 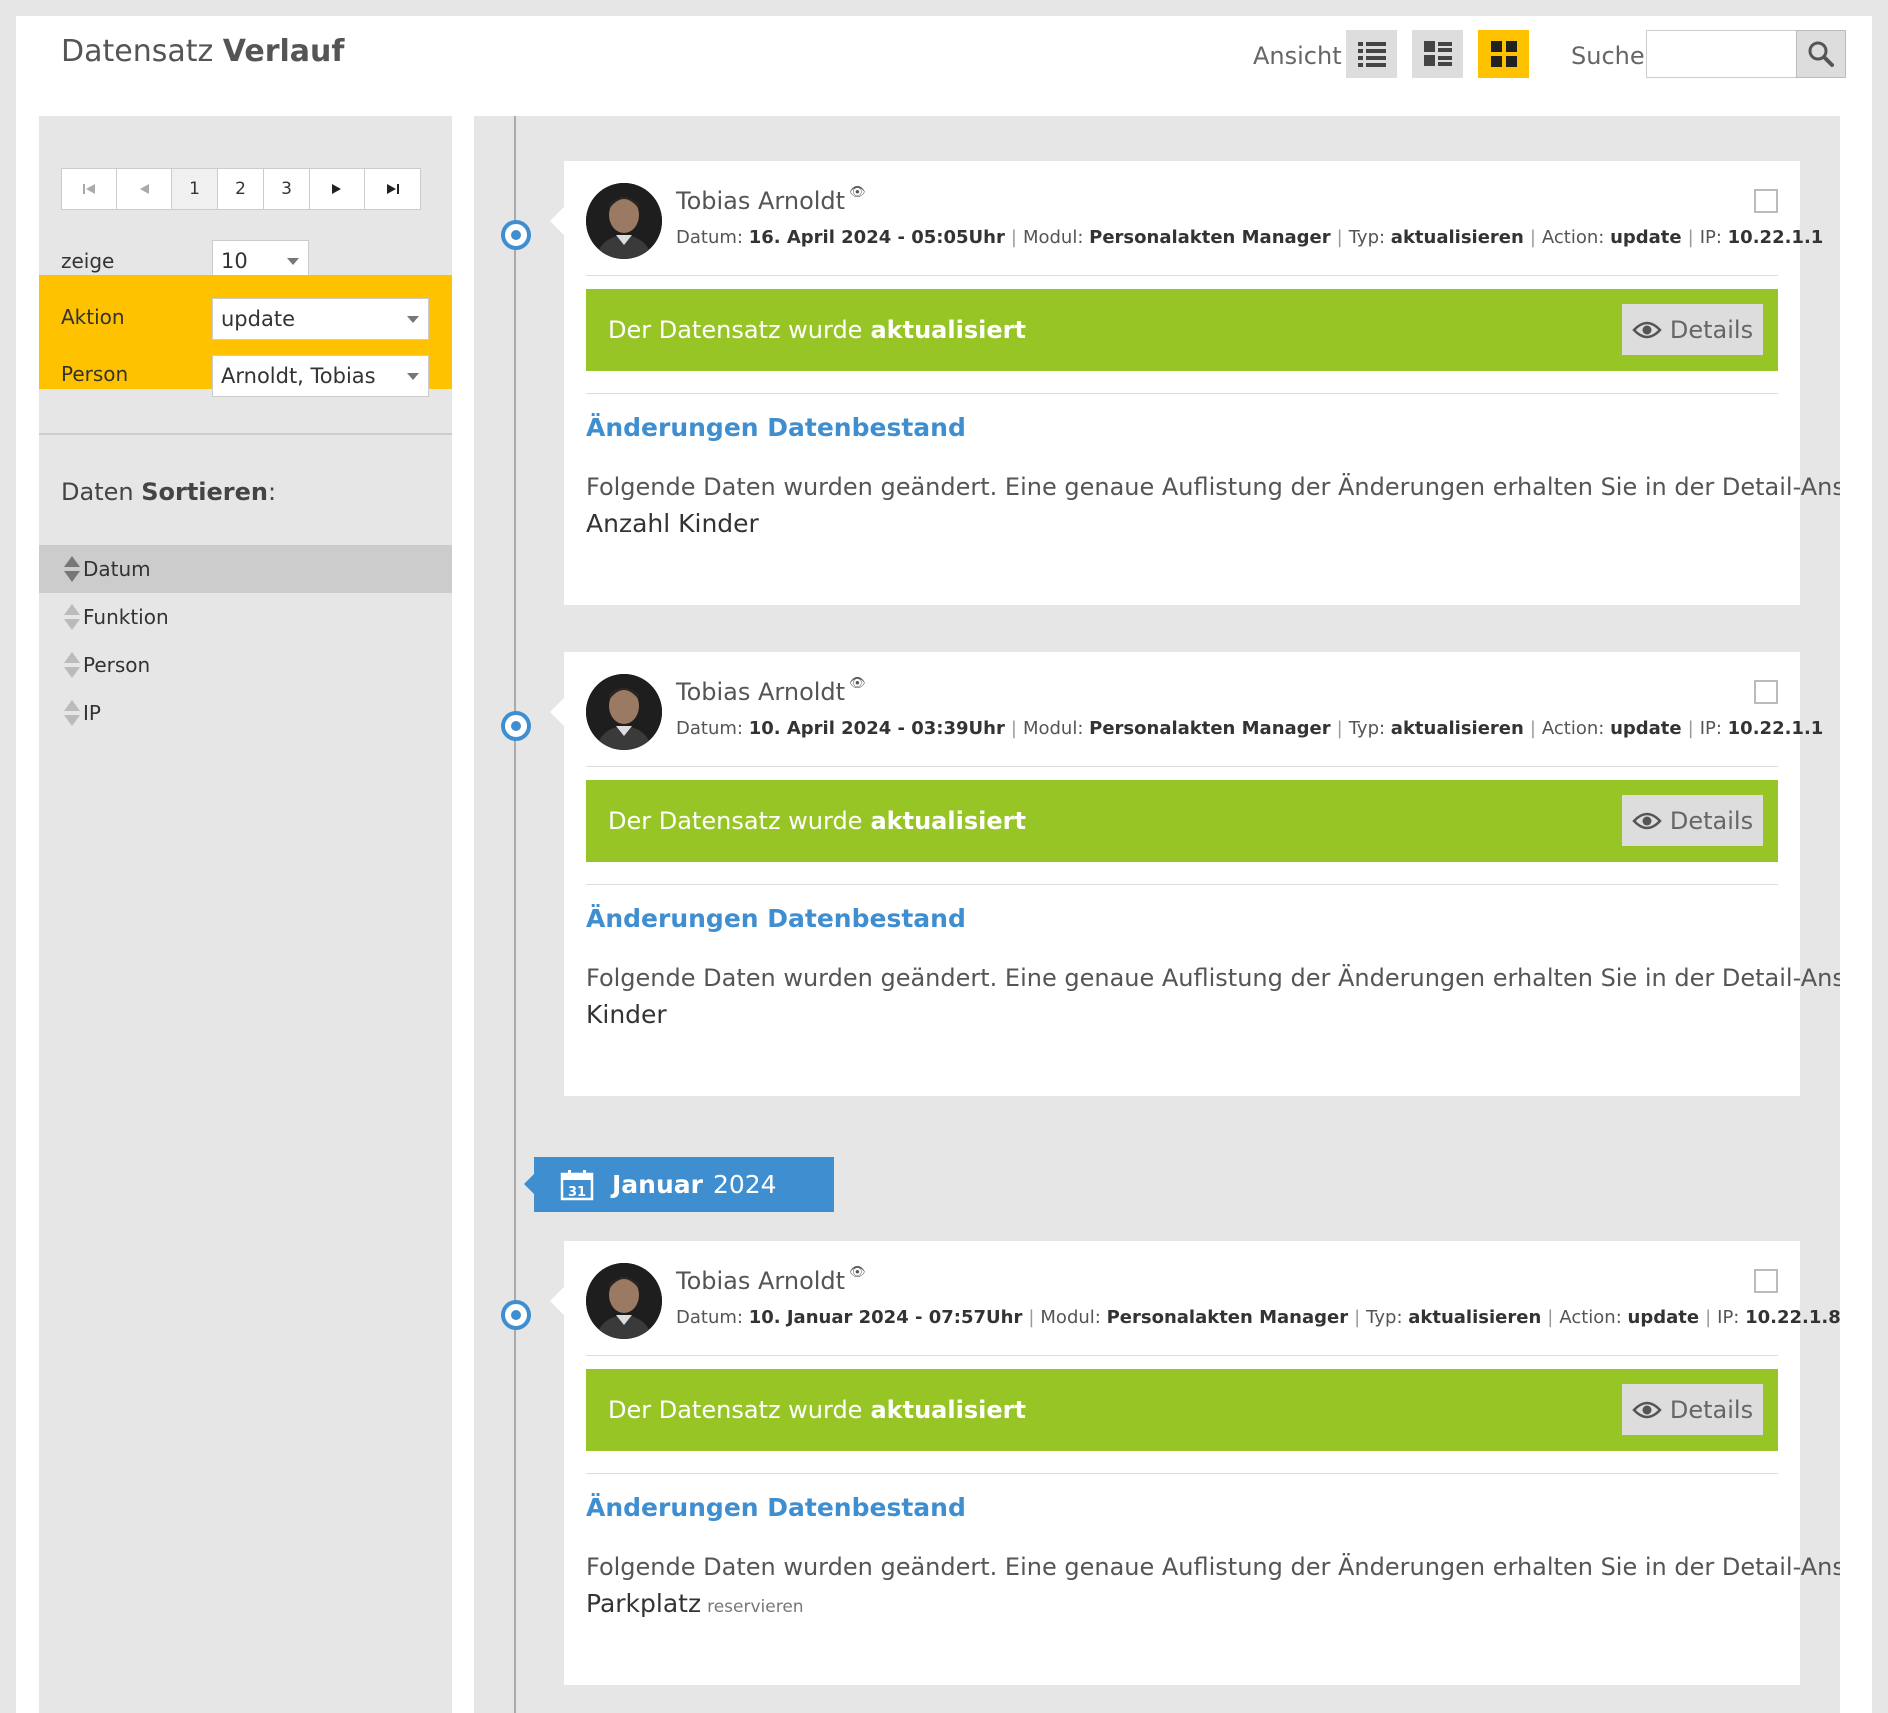 I want to click on action-meta-label: Action:, so click(x=1573, y=237).